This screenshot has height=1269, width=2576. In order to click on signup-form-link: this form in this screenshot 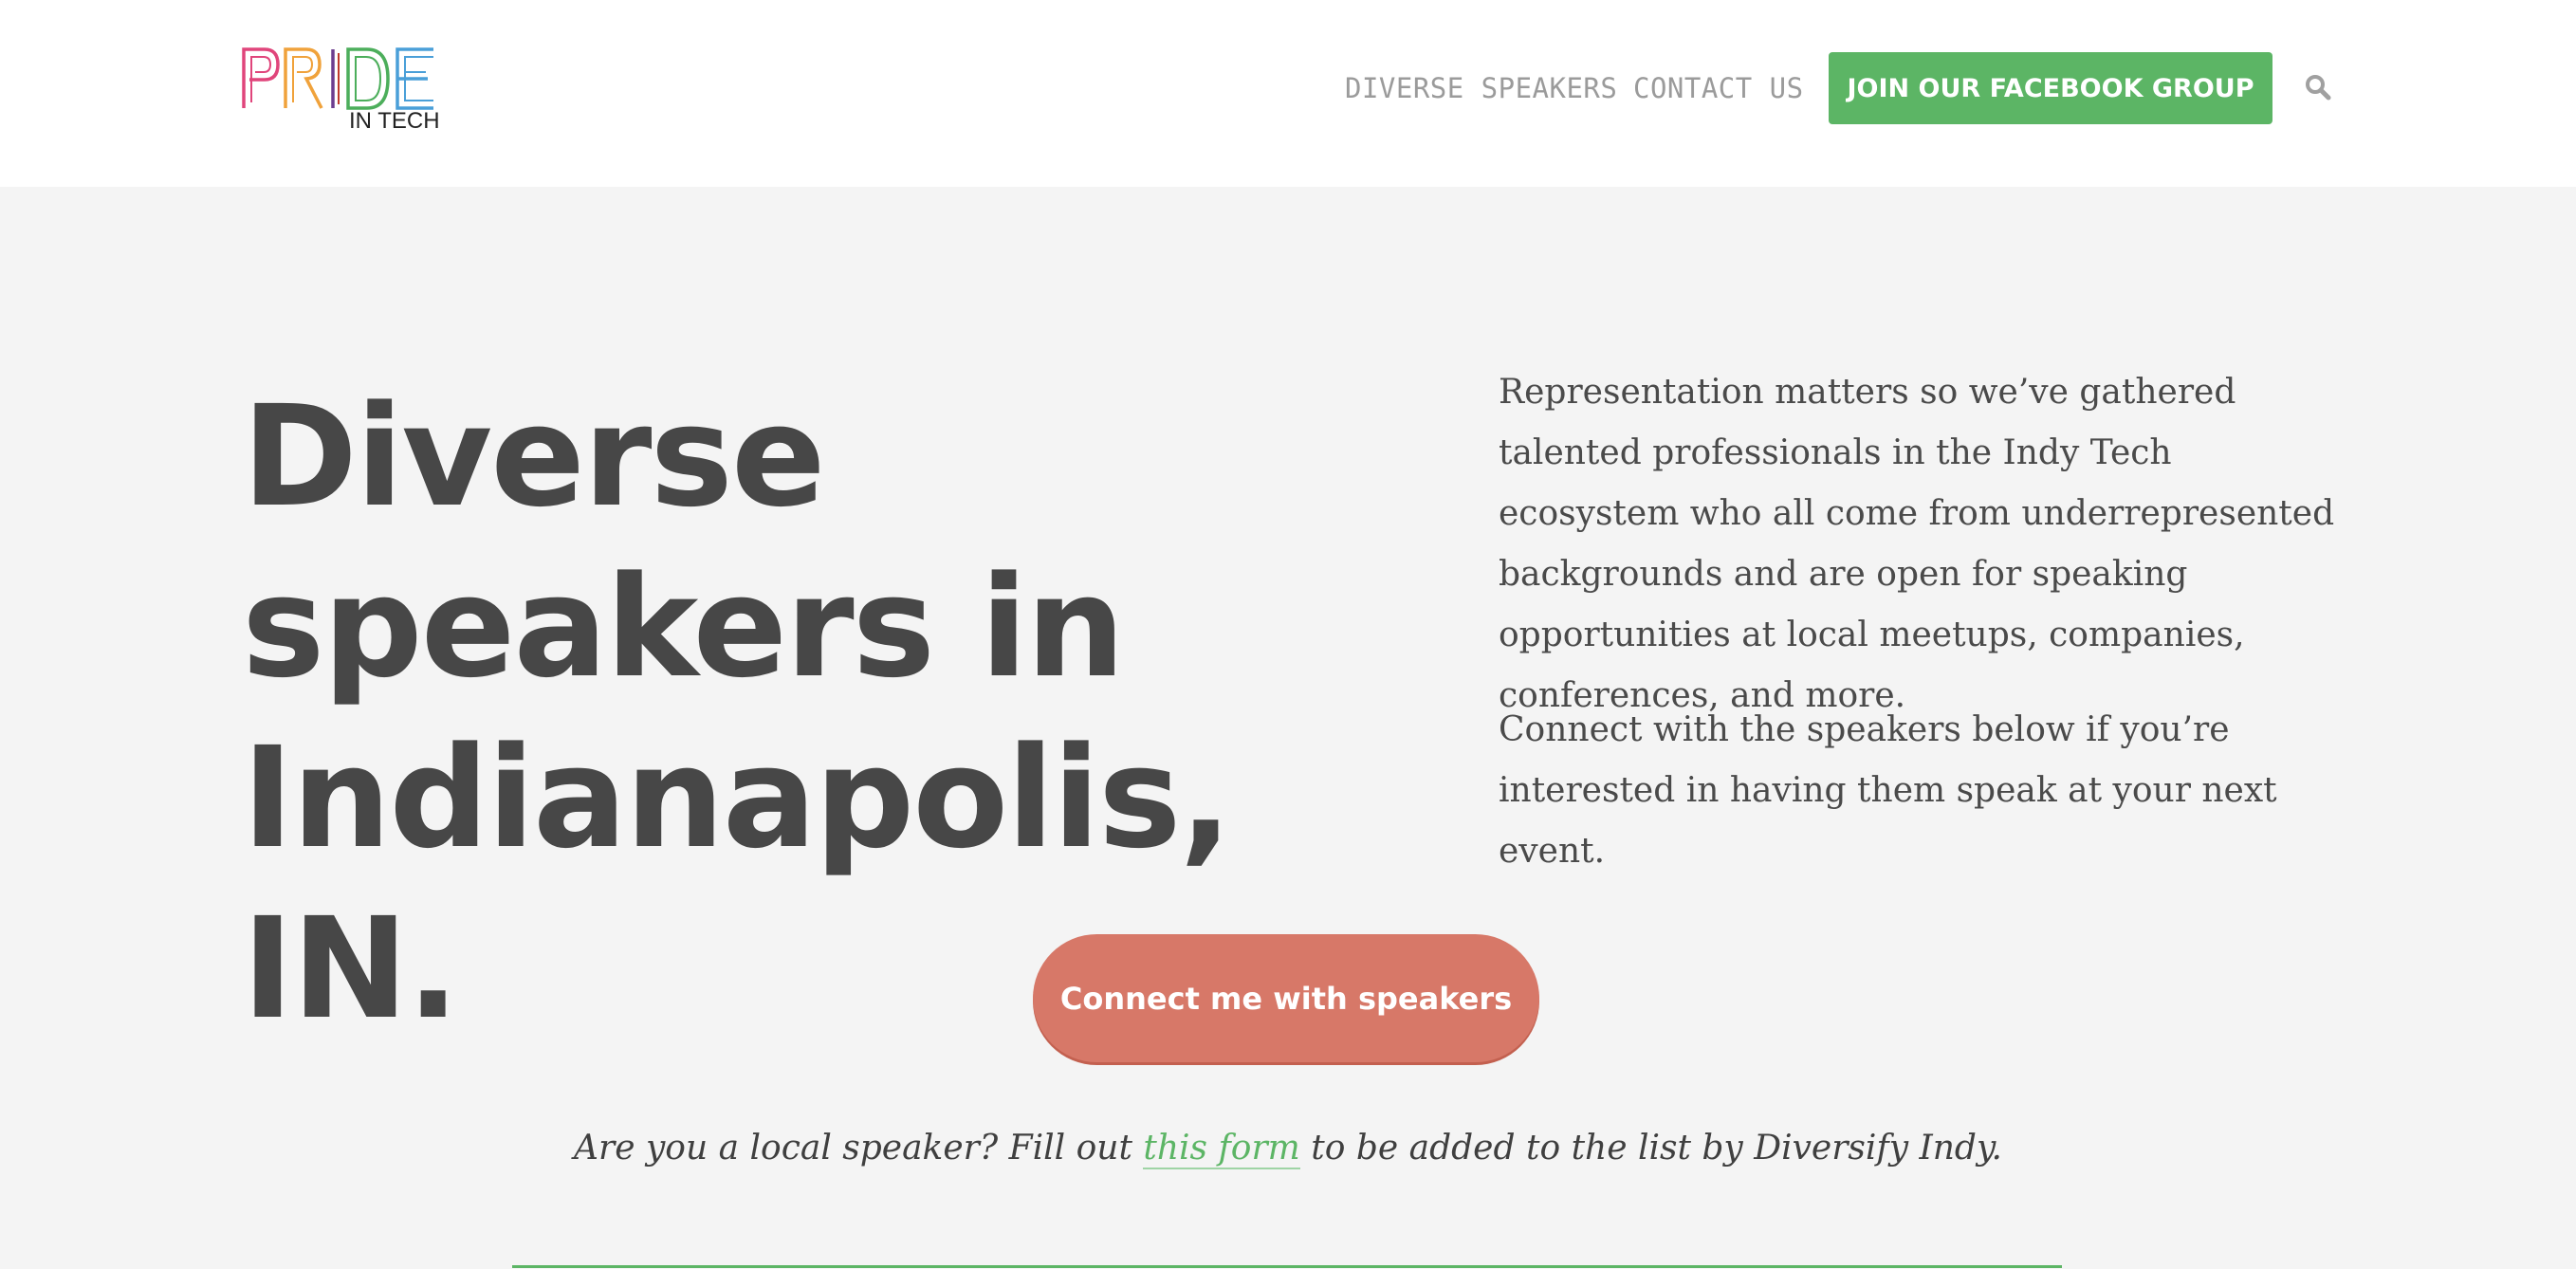, I will do `click(1221, 1149)`.